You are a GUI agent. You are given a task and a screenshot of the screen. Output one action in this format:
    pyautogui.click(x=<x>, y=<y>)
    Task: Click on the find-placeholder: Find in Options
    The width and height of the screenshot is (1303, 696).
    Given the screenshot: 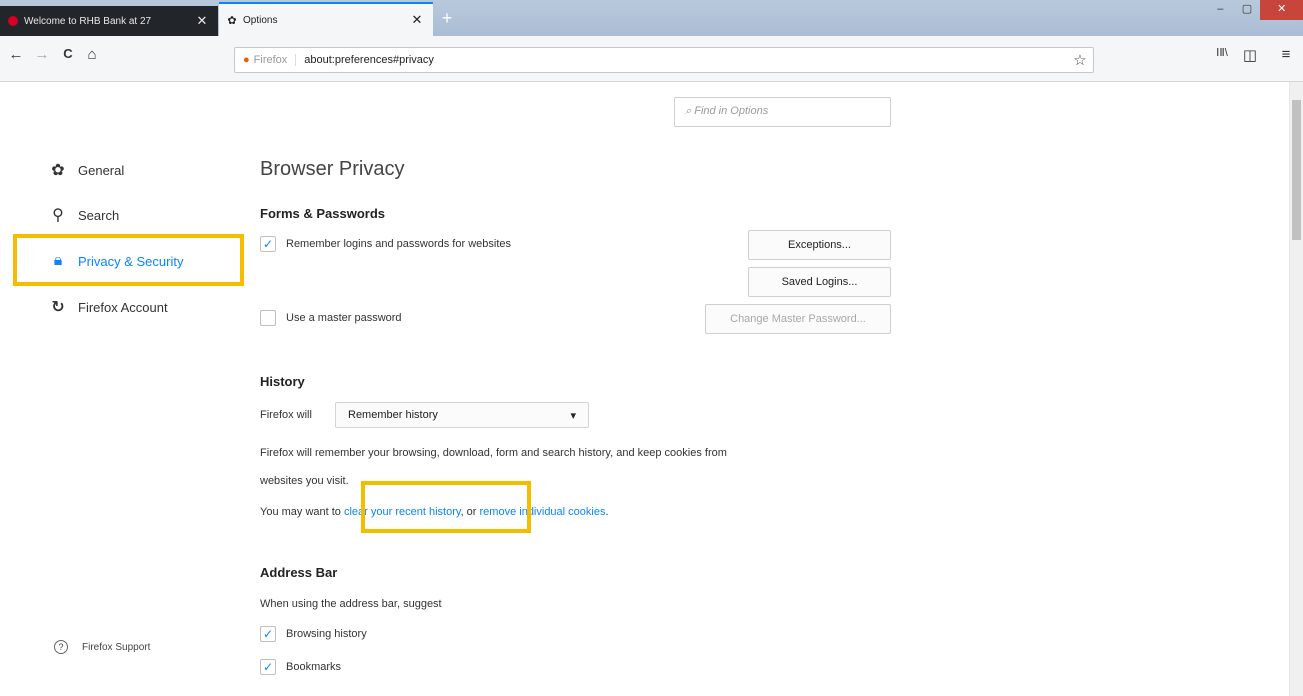 What is the action you would take?
    pyautogui.click(x=731, y=111)
    